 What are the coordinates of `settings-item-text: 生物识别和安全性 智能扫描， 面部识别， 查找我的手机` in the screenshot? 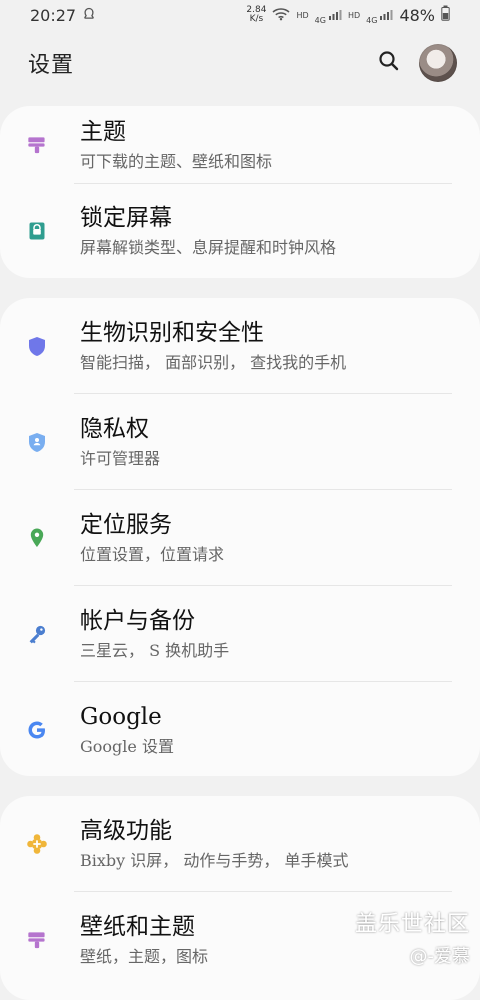 It's located at (267, 346).